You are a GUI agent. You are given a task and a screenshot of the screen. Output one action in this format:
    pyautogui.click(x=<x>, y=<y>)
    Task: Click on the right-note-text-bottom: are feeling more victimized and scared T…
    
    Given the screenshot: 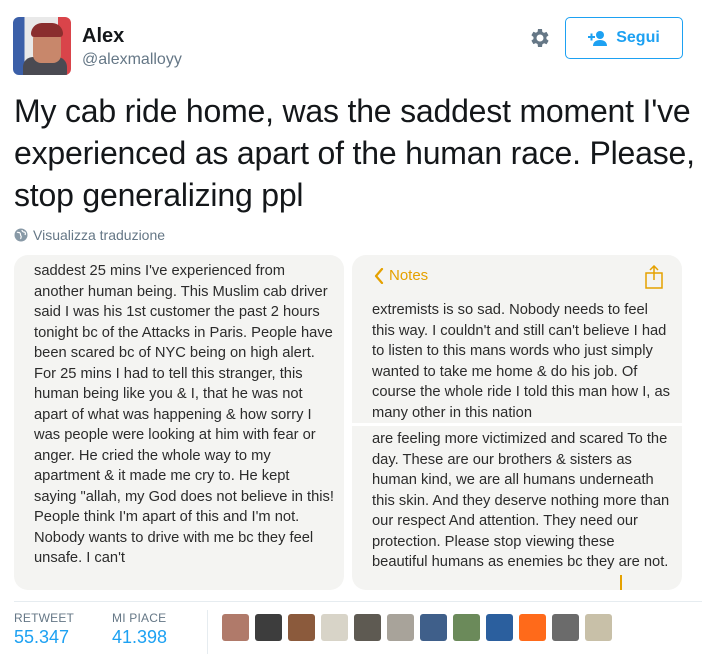 What is the action you would take?
    pyautogui.click(x=521, y=500)
    